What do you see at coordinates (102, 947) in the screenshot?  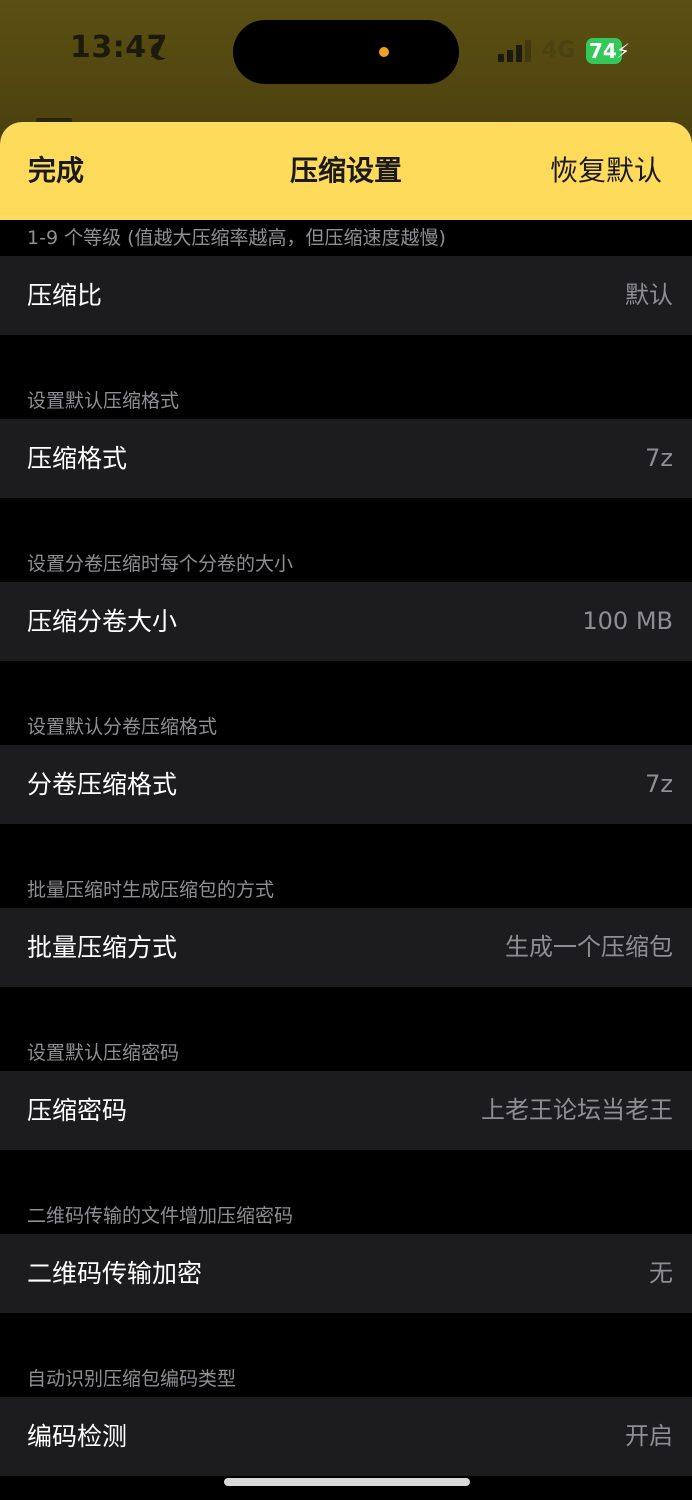 I see `setting-label: 批量压缩方式` at bounding box center [102, 947].